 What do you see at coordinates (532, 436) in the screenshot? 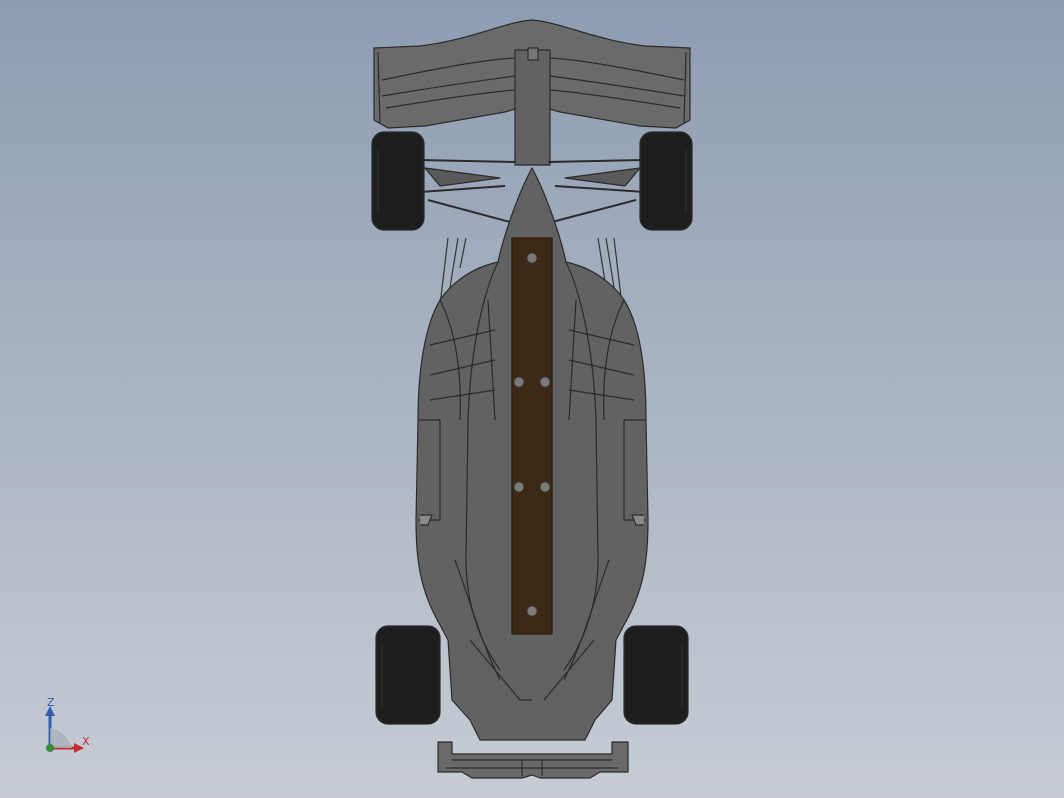
I see `skid-plank` at bounding box center [532, 436].